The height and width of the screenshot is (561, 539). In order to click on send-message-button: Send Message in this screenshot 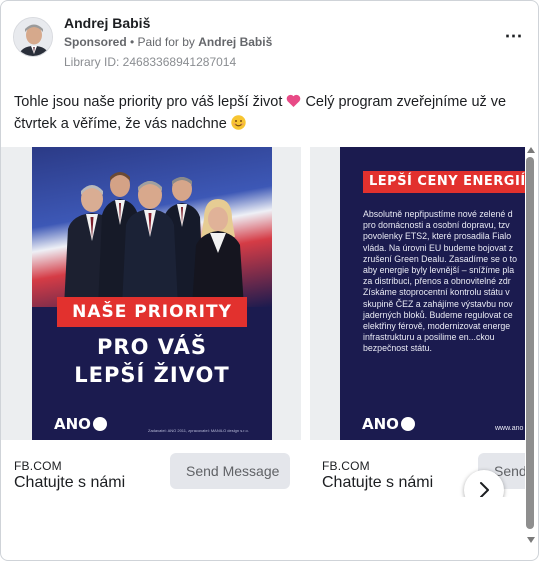, I will do `click(230, 471)`.